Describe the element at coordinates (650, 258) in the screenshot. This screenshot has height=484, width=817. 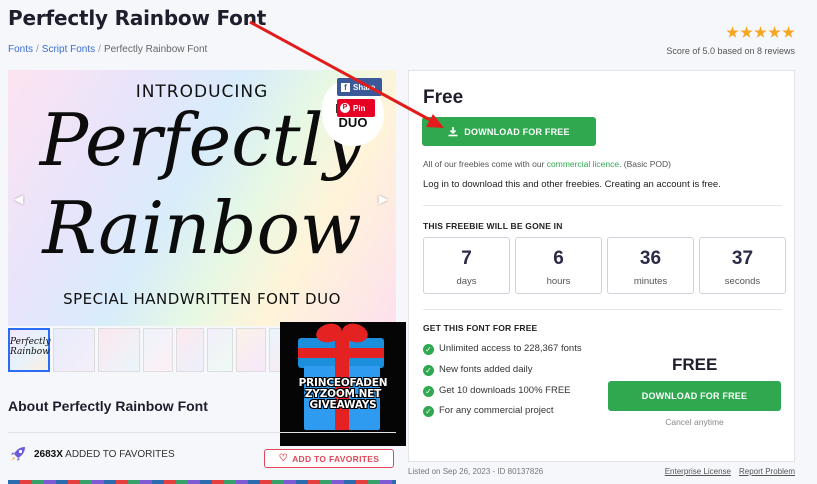
I see `countdown-value: 36` at that location.